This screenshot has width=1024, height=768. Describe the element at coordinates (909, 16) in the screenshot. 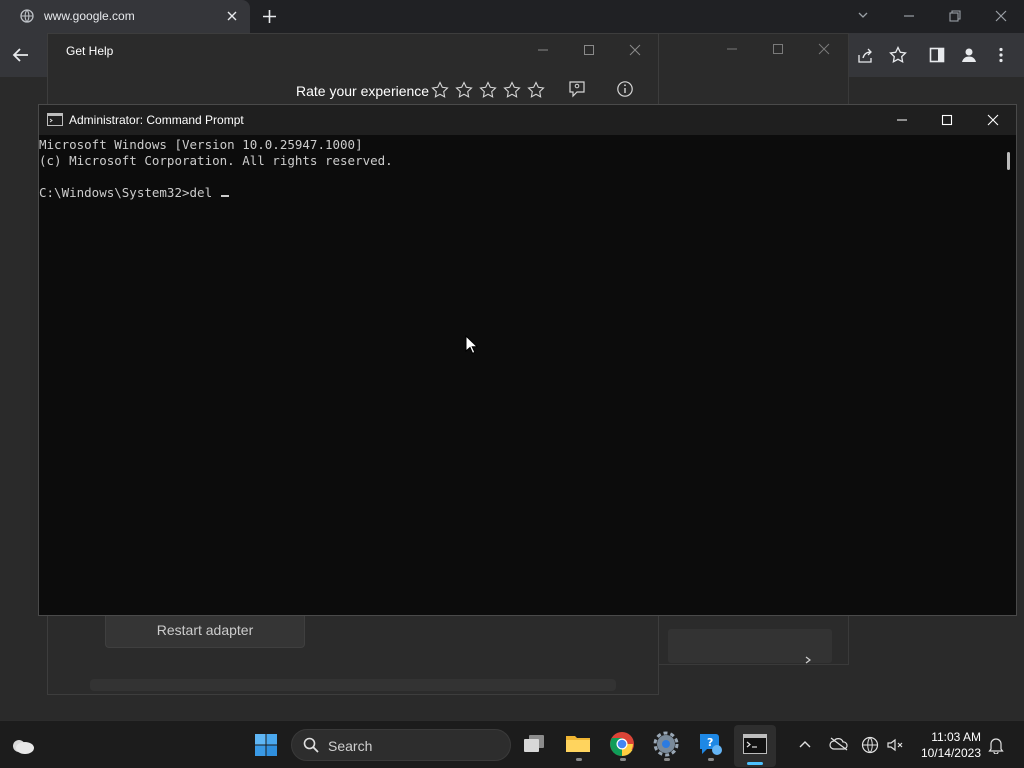

I see `browser-minimize-icon` at that location.